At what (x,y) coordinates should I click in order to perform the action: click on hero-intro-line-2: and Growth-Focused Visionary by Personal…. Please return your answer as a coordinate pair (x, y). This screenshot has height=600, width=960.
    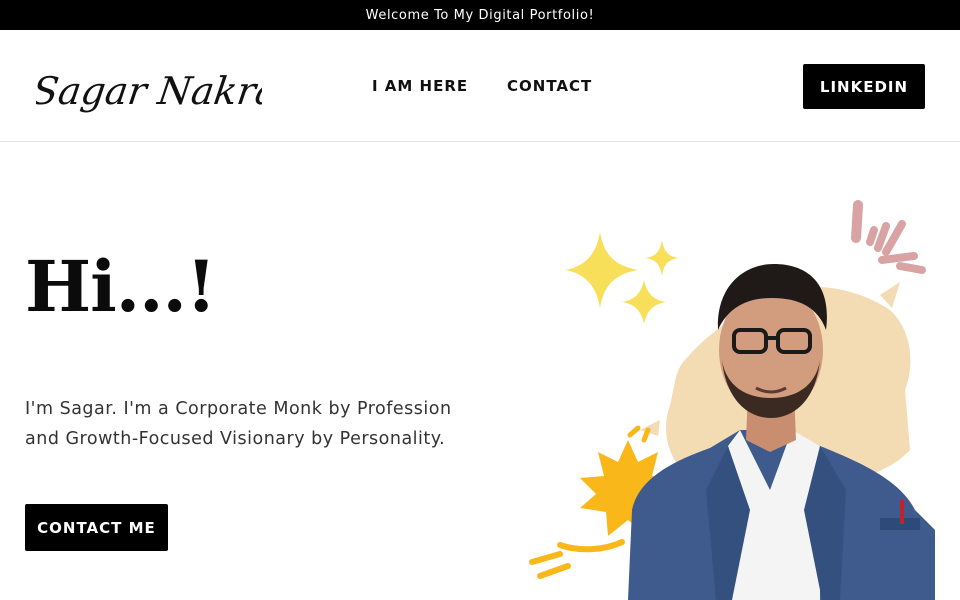
    Looking at the image, I should click on (235, 439).